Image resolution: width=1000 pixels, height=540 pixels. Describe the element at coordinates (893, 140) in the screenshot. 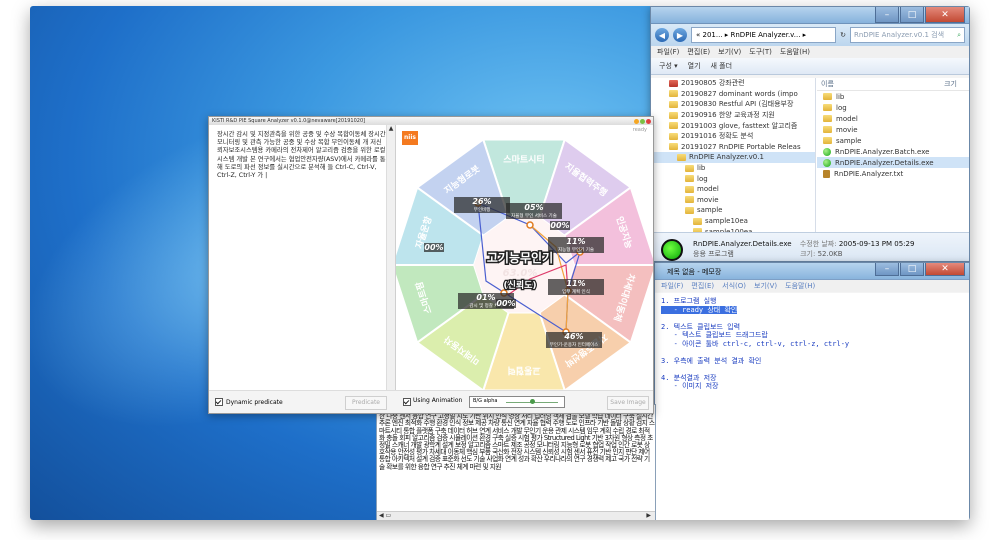

I see `list-item: sample` at that location.